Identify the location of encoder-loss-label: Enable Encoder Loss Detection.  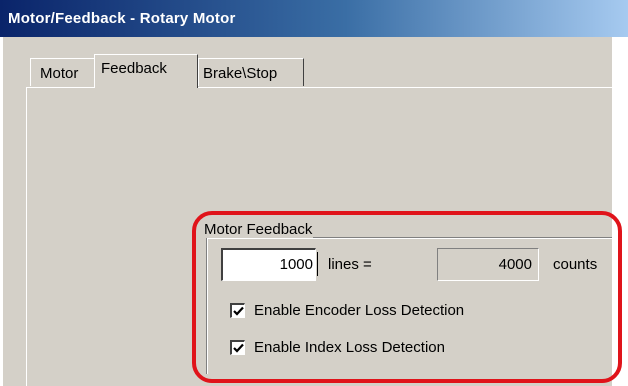
(359, 310).